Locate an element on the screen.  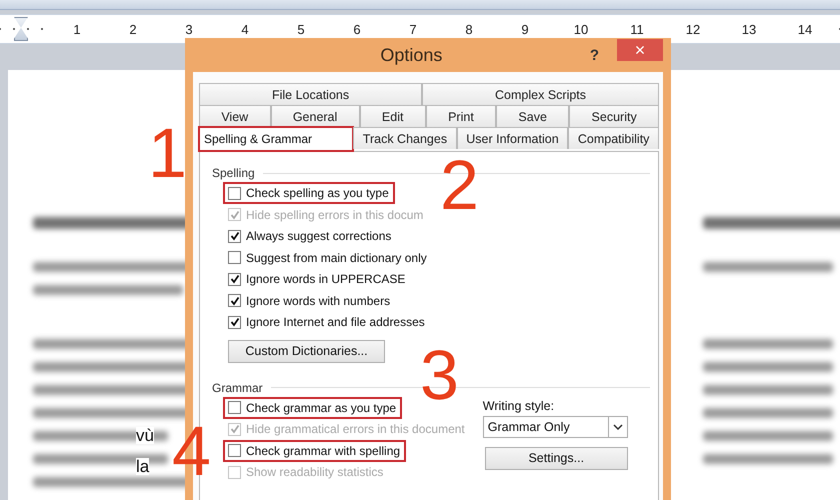
help-button: ? is located at coordinates (594, 55).